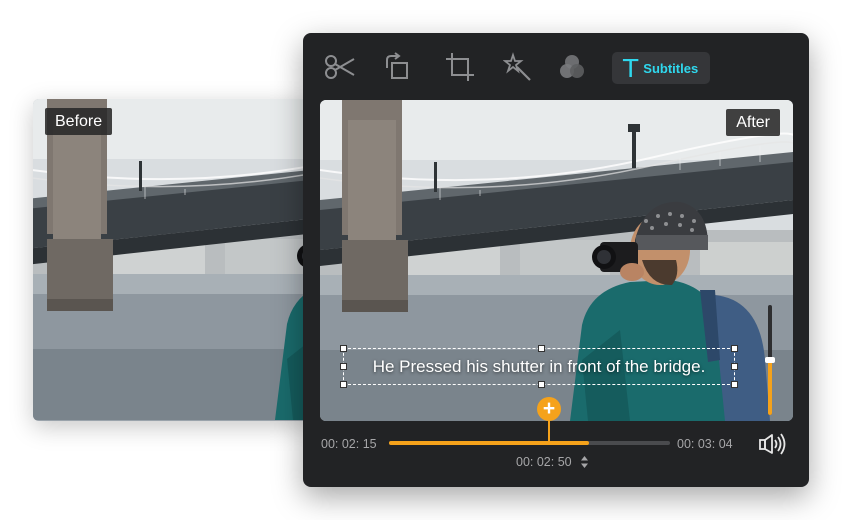 Image resolution: width=842 pixels, height=520 pixels. Describe the element at coordinates (773, 444) in the screenshot. I see `speaker-icon` at that location.